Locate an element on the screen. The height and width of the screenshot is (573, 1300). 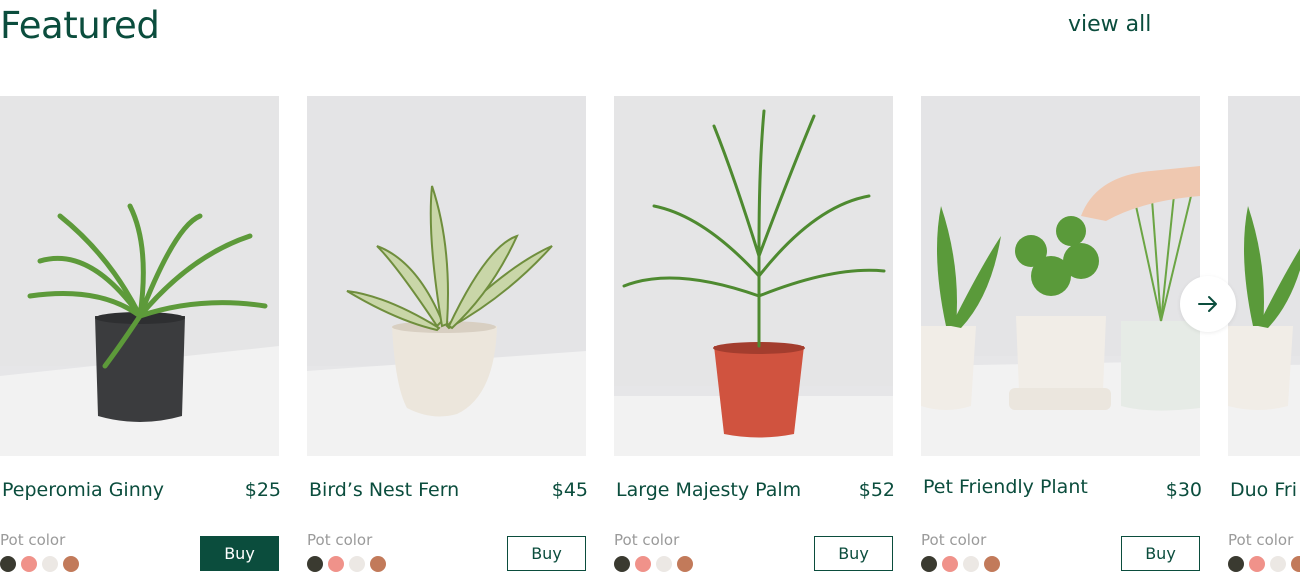
product-name: Pet Friendly Plant is located at coordinates (1005, 487).